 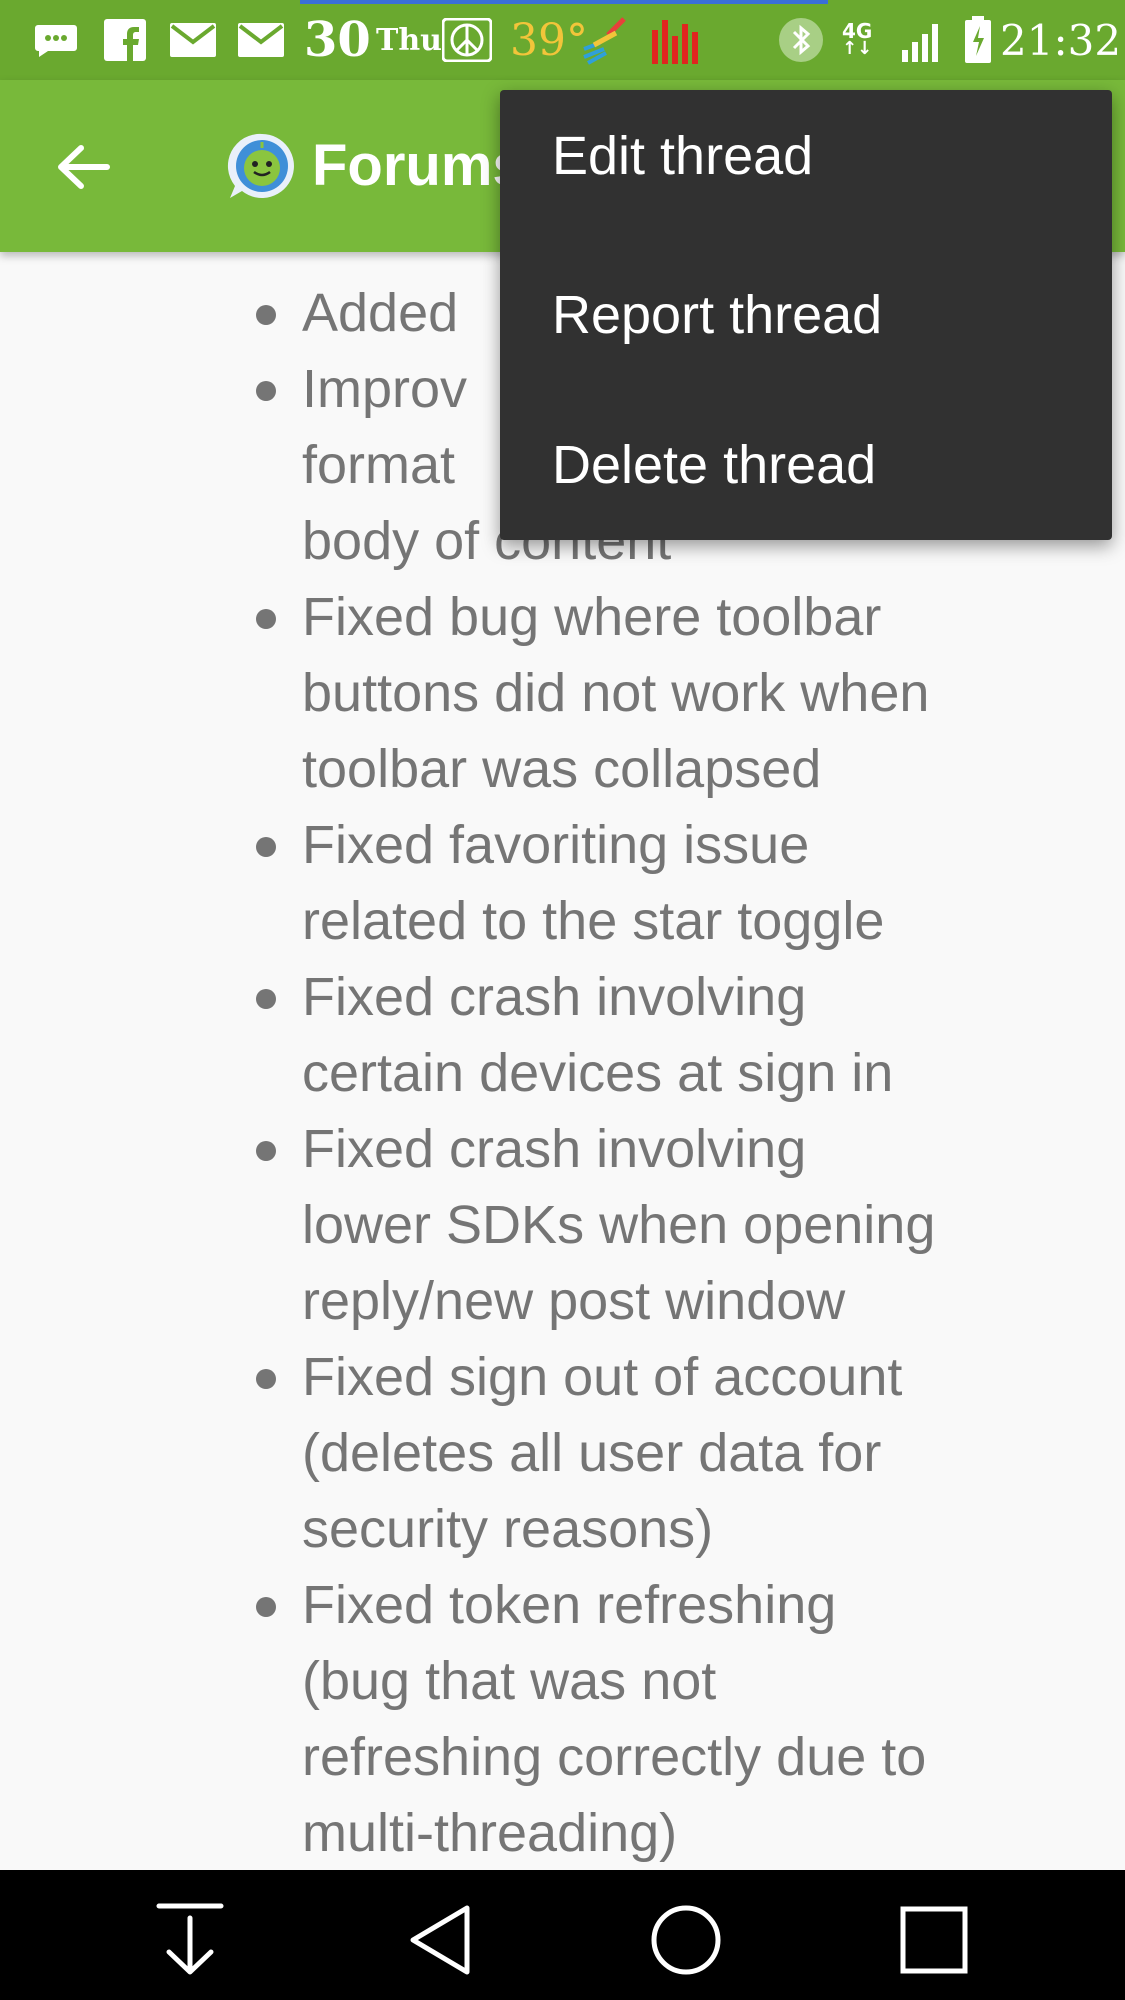 I want to click on overflow-menu: Edit thread Report thread Delete thread, so click(x=806, y=315).